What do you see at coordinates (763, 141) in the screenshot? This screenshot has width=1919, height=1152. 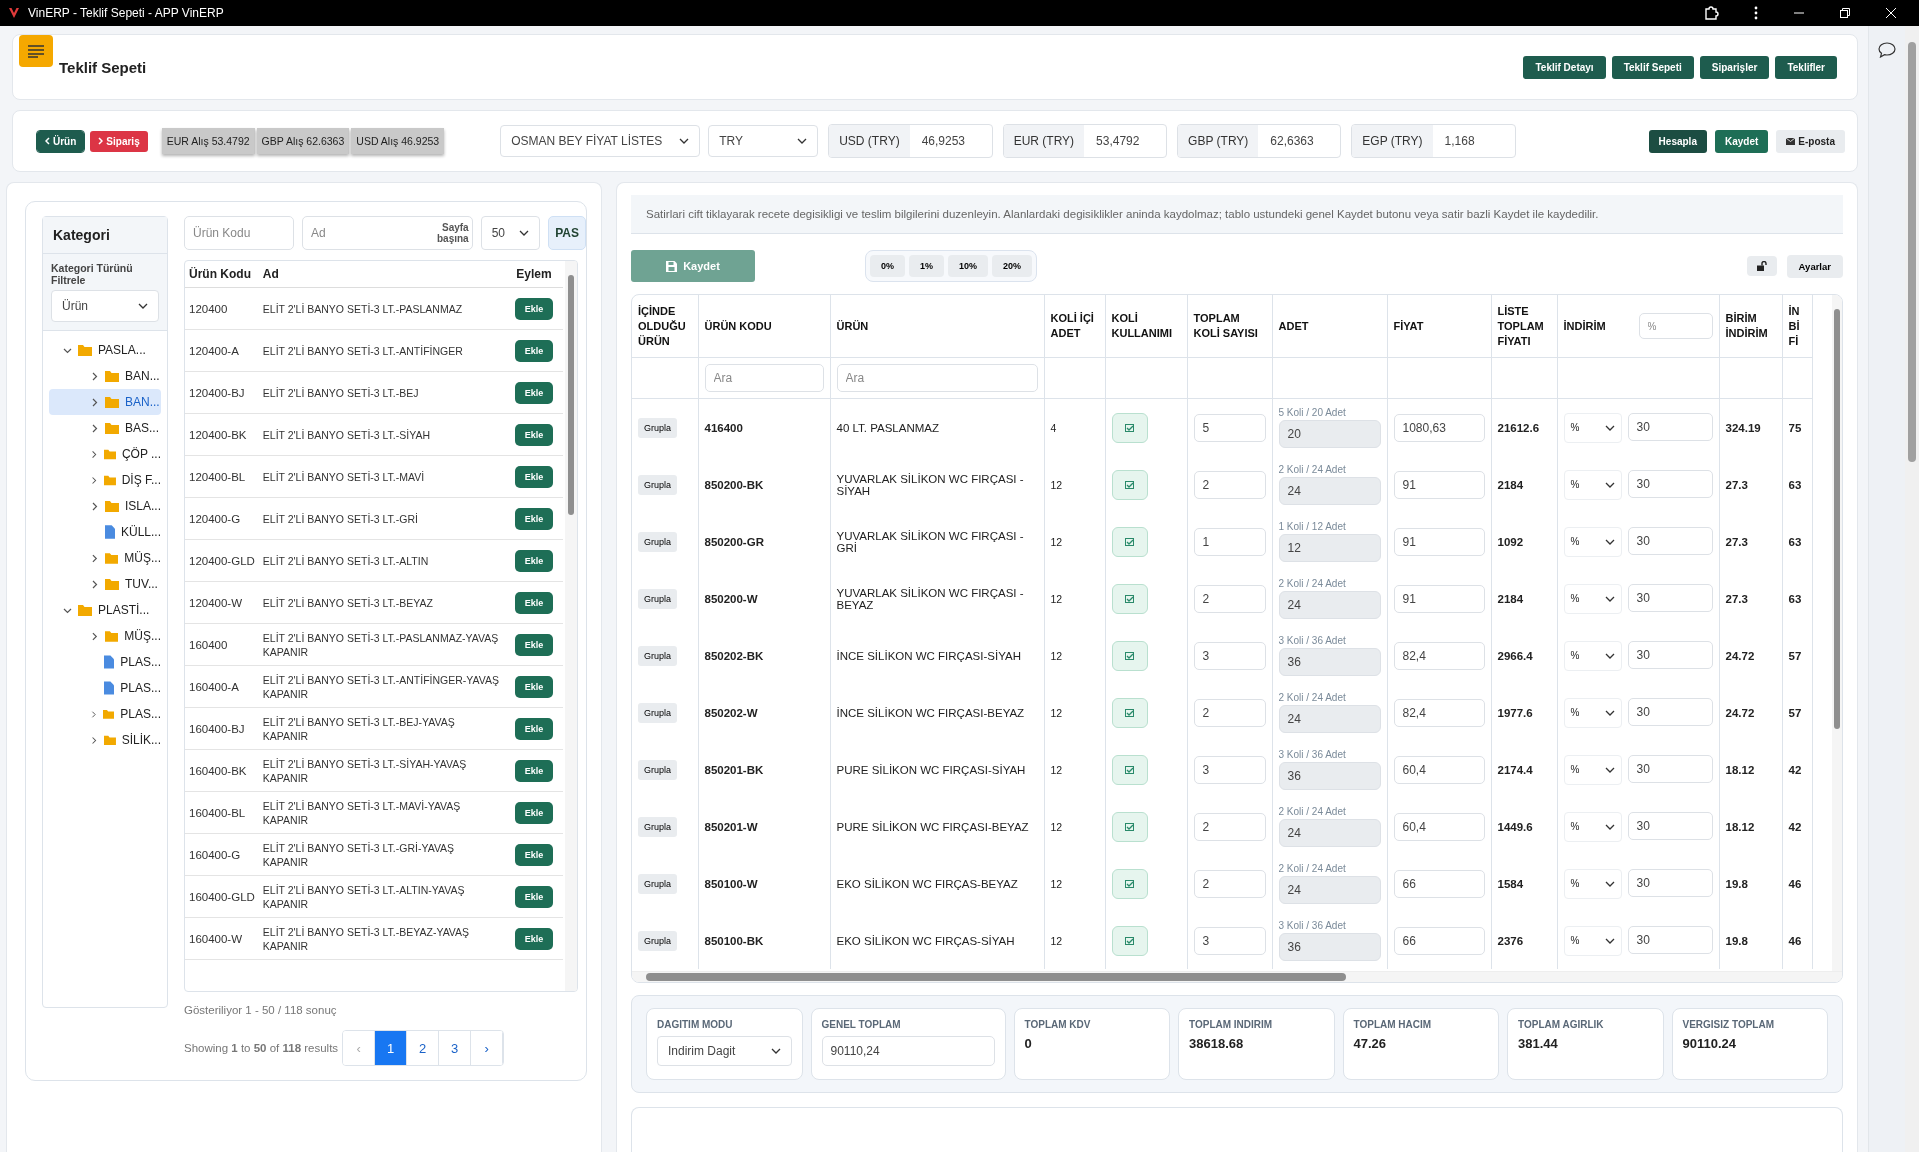 I see `currency-select: TRY` at bounding box center [763, 141].